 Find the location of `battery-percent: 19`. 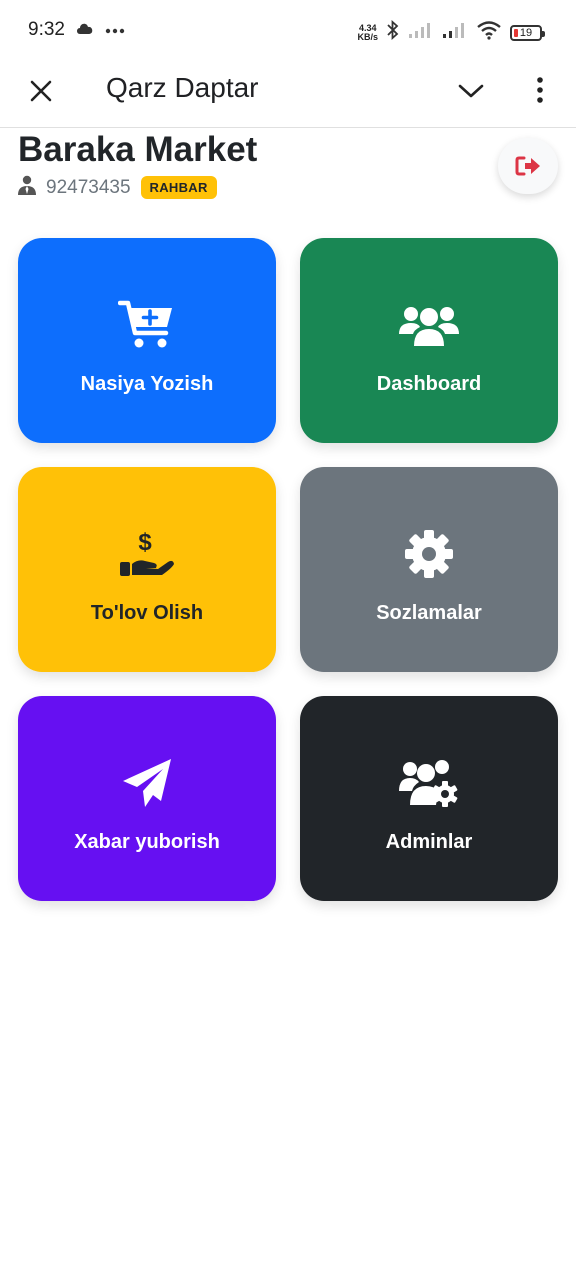

battery-percent: 19 is located at coordinates (526, 32).